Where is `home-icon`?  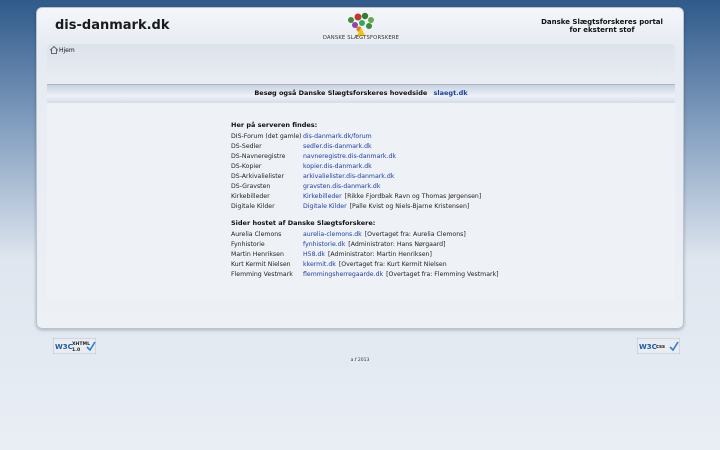
home-icon is located at coordinates (54, 50).